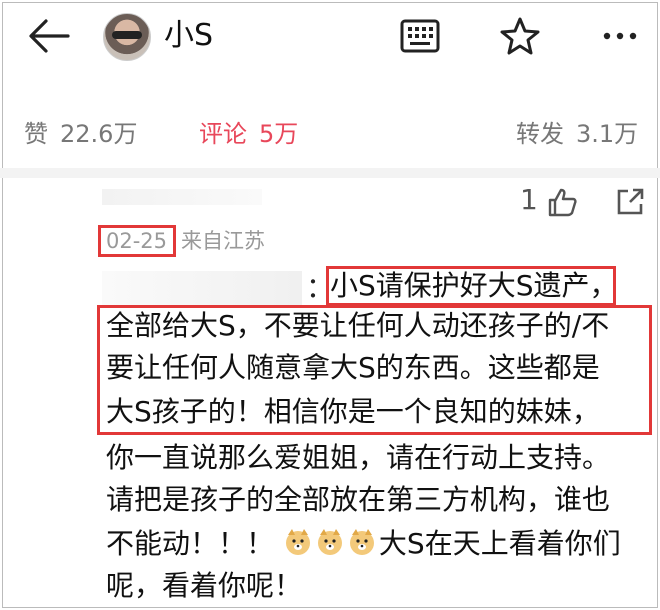 The width and height of the screenshot is (660, 610). Describe the element at coordinates (499, 543) in the screenshot. I see `comment-text: 大S在天上看着你们` at that location.